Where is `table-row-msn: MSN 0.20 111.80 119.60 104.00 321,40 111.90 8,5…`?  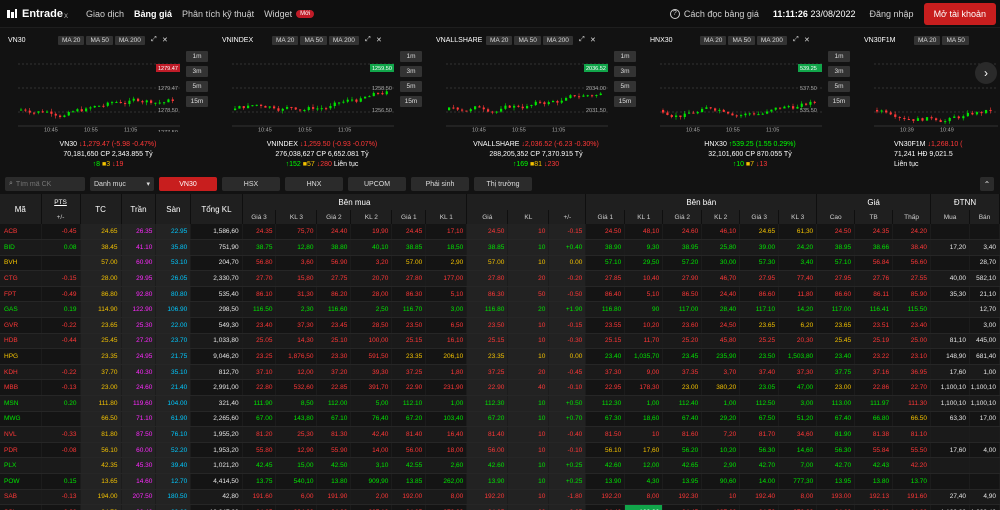 table-row-msn: MSN 0.20 111.80 119.60 104.00 321,40 111.90 8,5… is located at coordinates (500, 403).